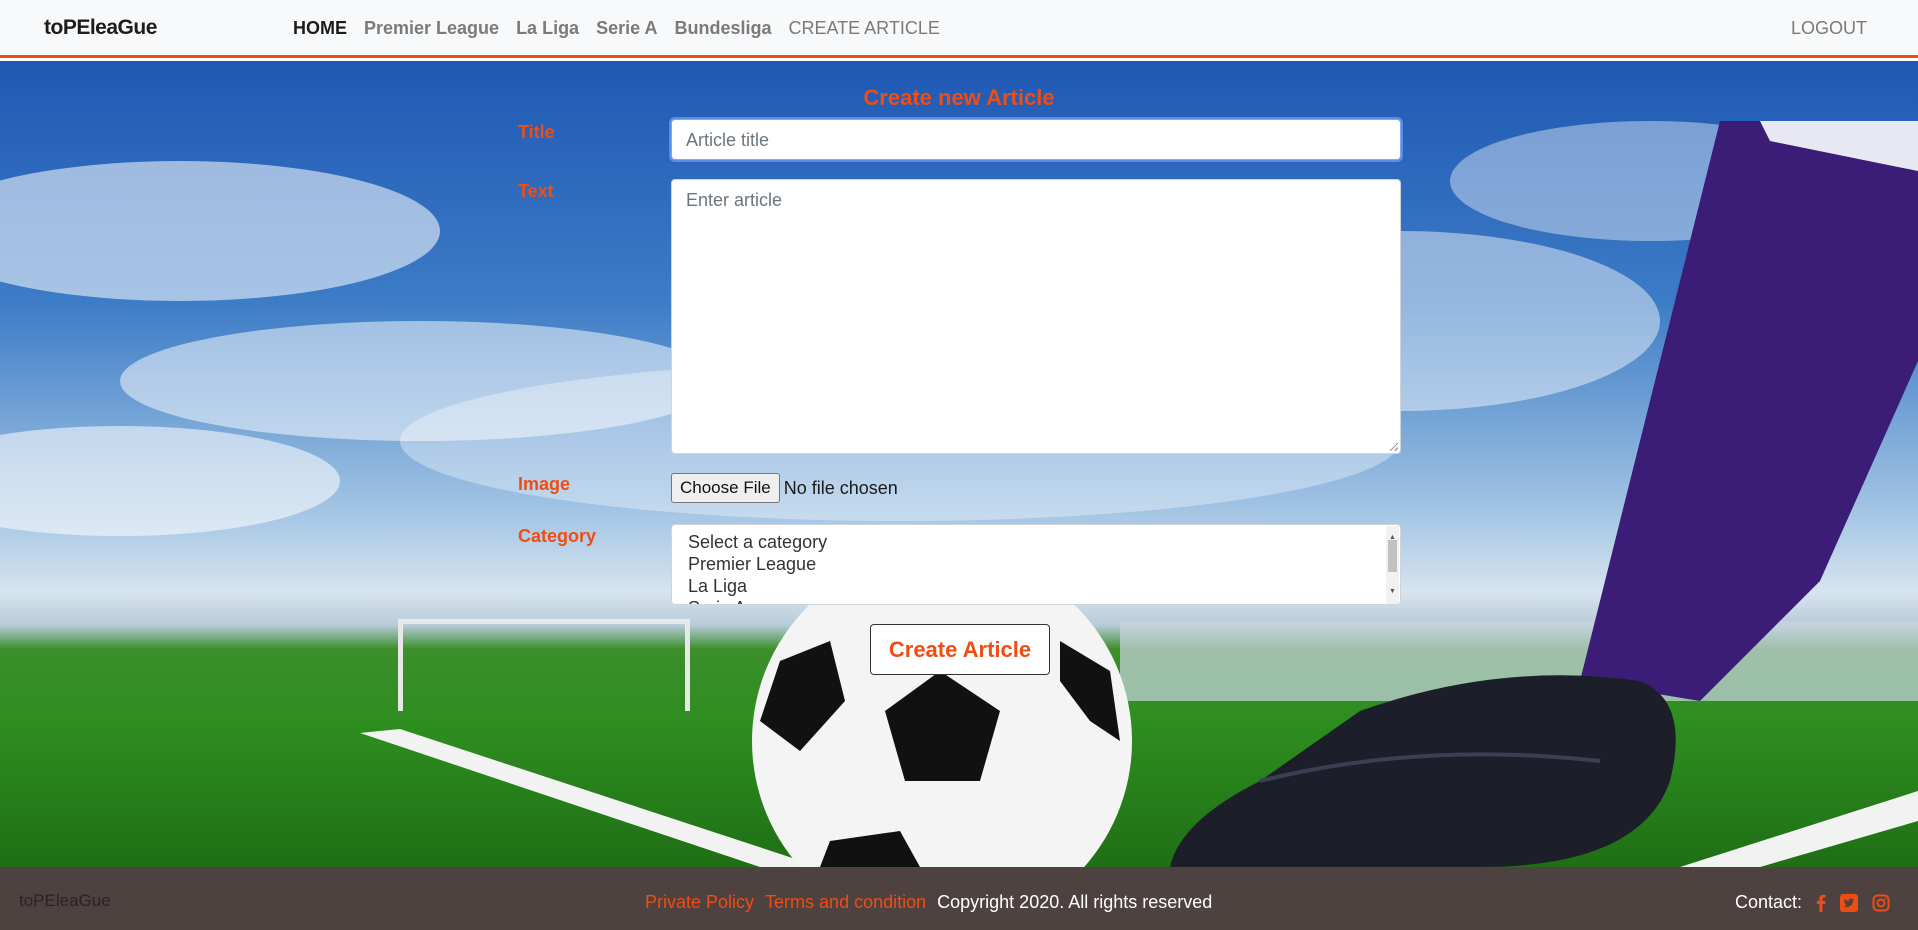 The height and width of the screenshot is (930, 1918). What do you see at coordinates (626, 28) in the screenshot?
I see `nav-serie-a: Serie A` at bounding box center [626, 28].